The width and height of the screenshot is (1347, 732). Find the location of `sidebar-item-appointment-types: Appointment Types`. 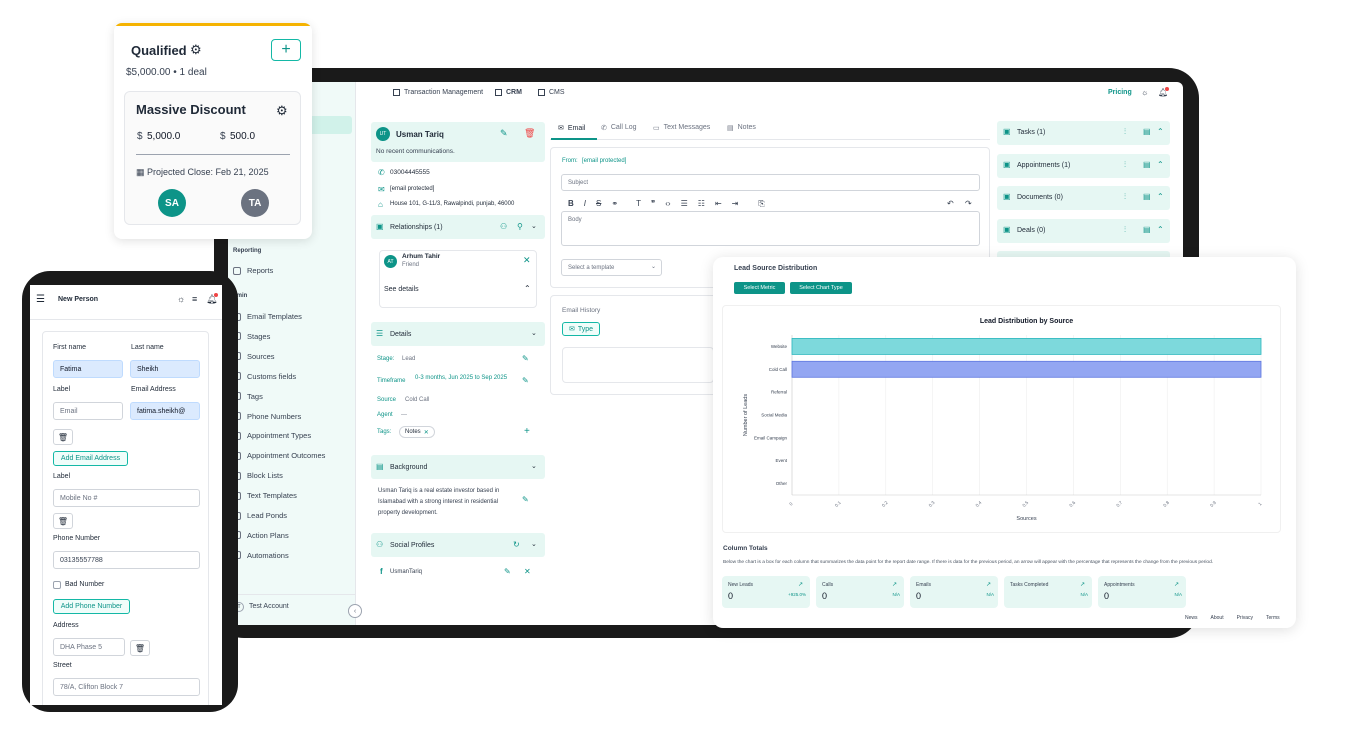

sidebar-item-appointment-types: Appointment Types is located at coordinates (272, 435).